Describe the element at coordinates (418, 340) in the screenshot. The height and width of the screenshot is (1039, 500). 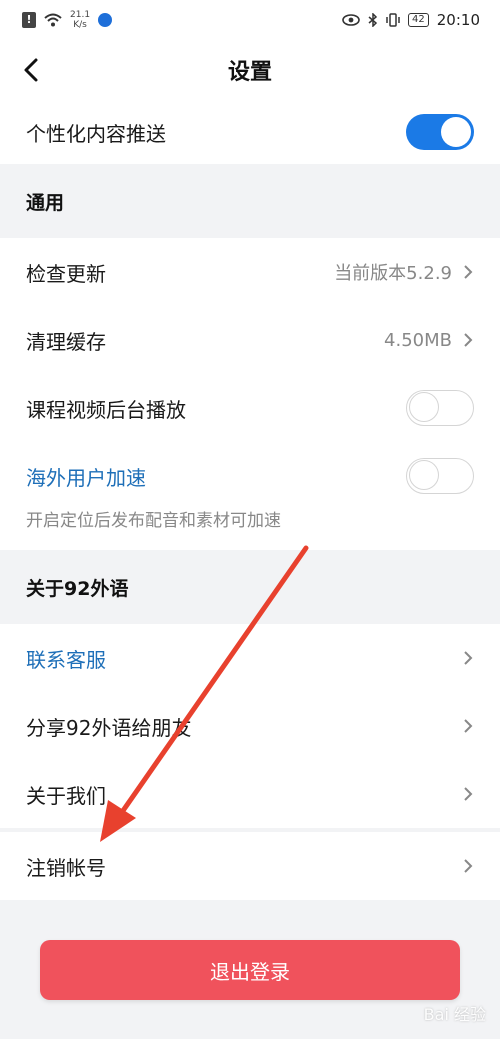
I see `cache-size-value: 4.50MB` at that location.